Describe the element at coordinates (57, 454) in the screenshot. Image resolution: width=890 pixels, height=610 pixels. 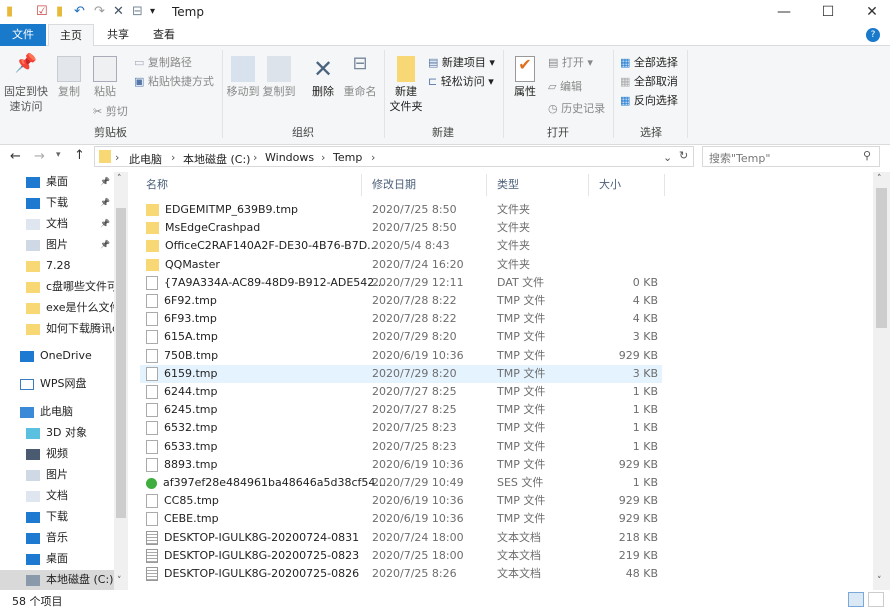
I see `nav-item: 视频` at that location.